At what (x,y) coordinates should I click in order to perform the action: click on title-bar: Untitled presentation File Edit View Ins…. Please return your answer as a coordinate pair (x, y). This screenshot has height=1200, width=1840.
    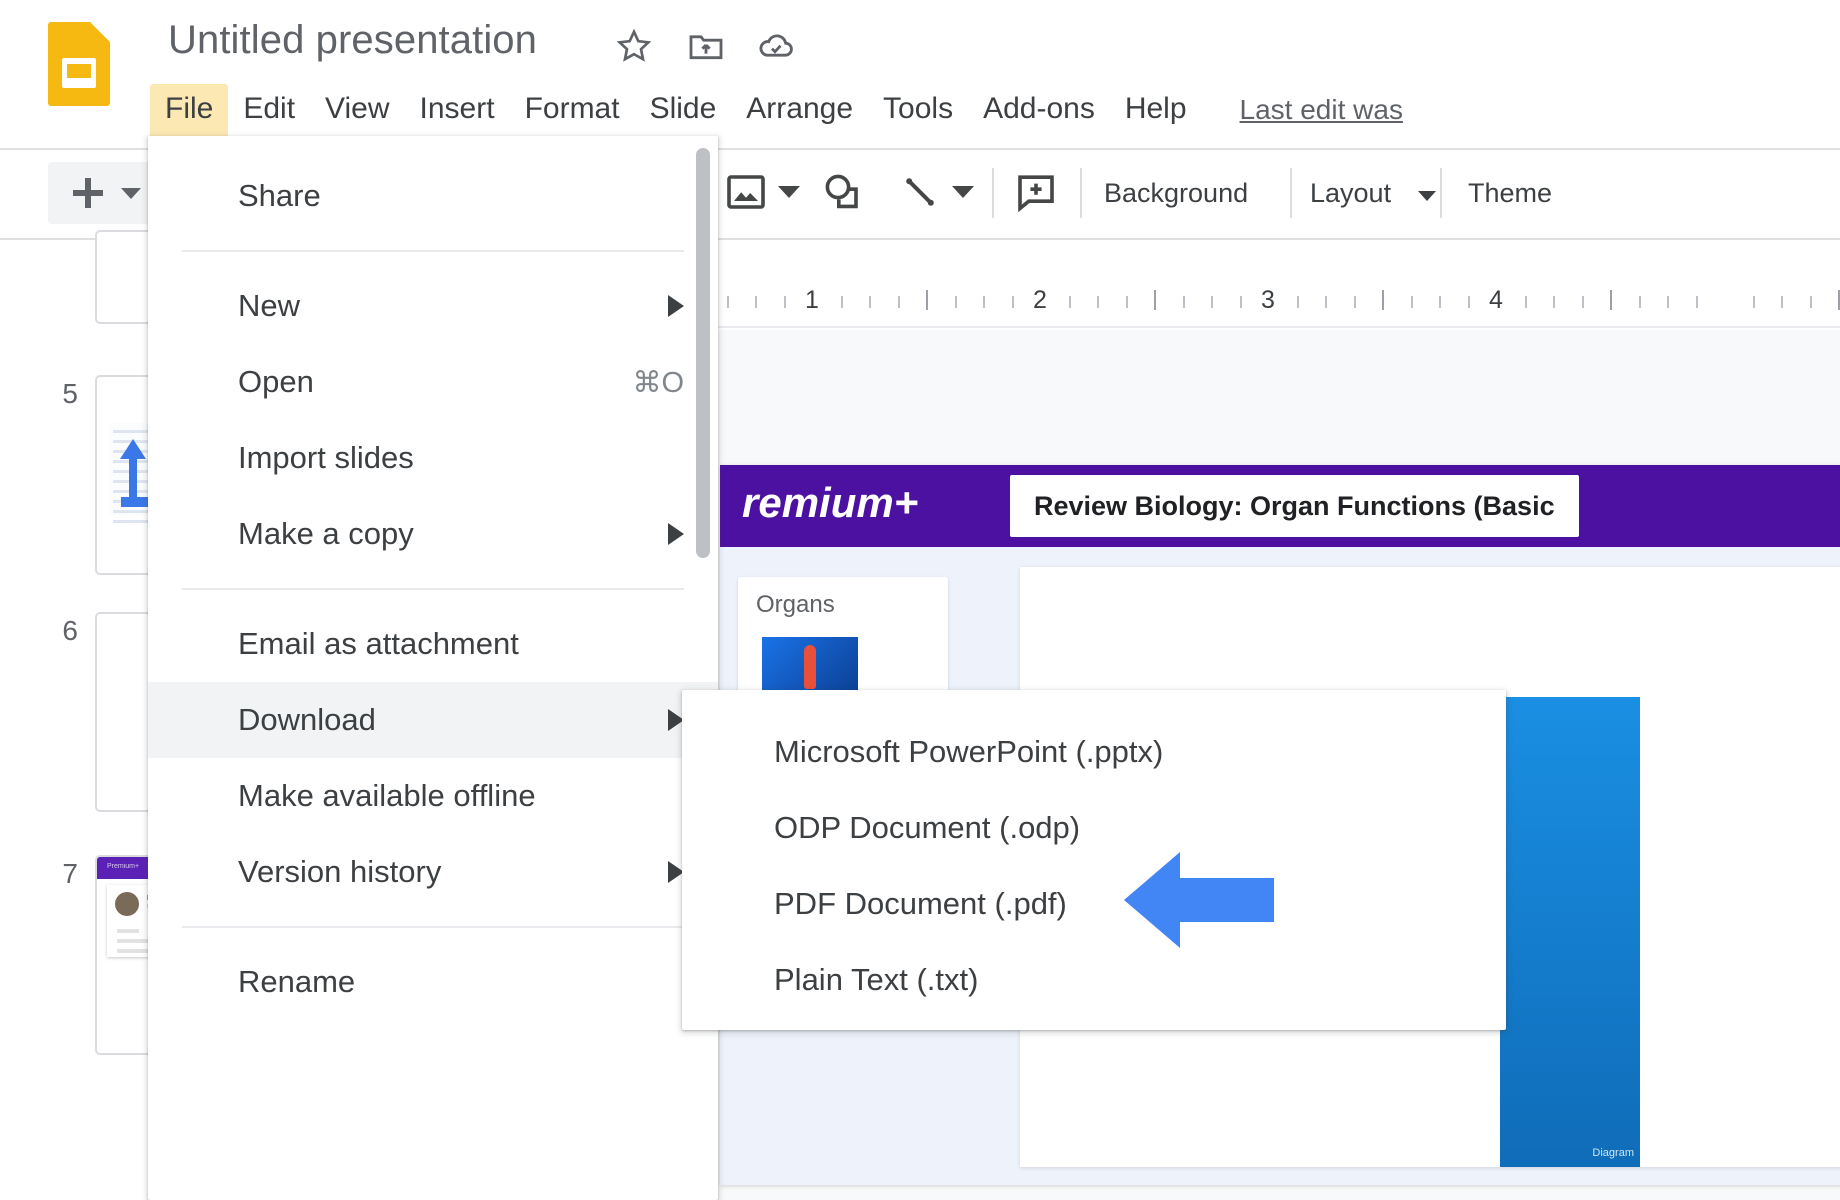
    Looking at the image, I should click on (920, 74).